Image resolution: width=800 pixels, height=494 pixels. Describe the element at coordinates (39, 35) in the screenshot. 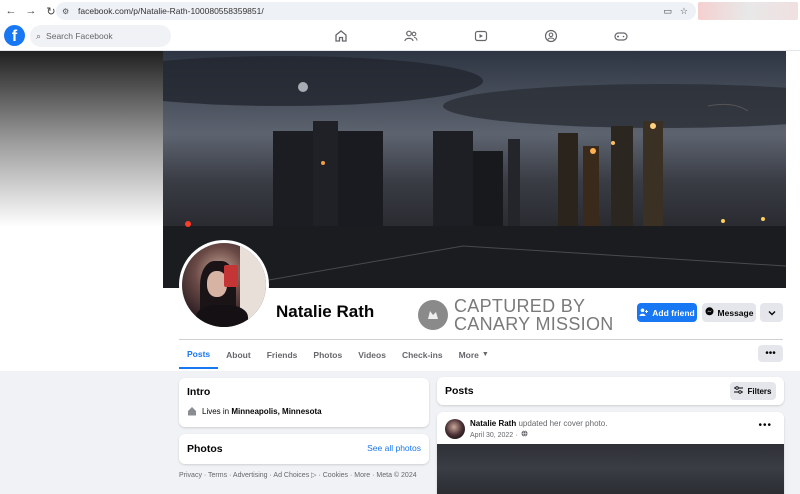

I see `search-icon: ⌕` at that location.